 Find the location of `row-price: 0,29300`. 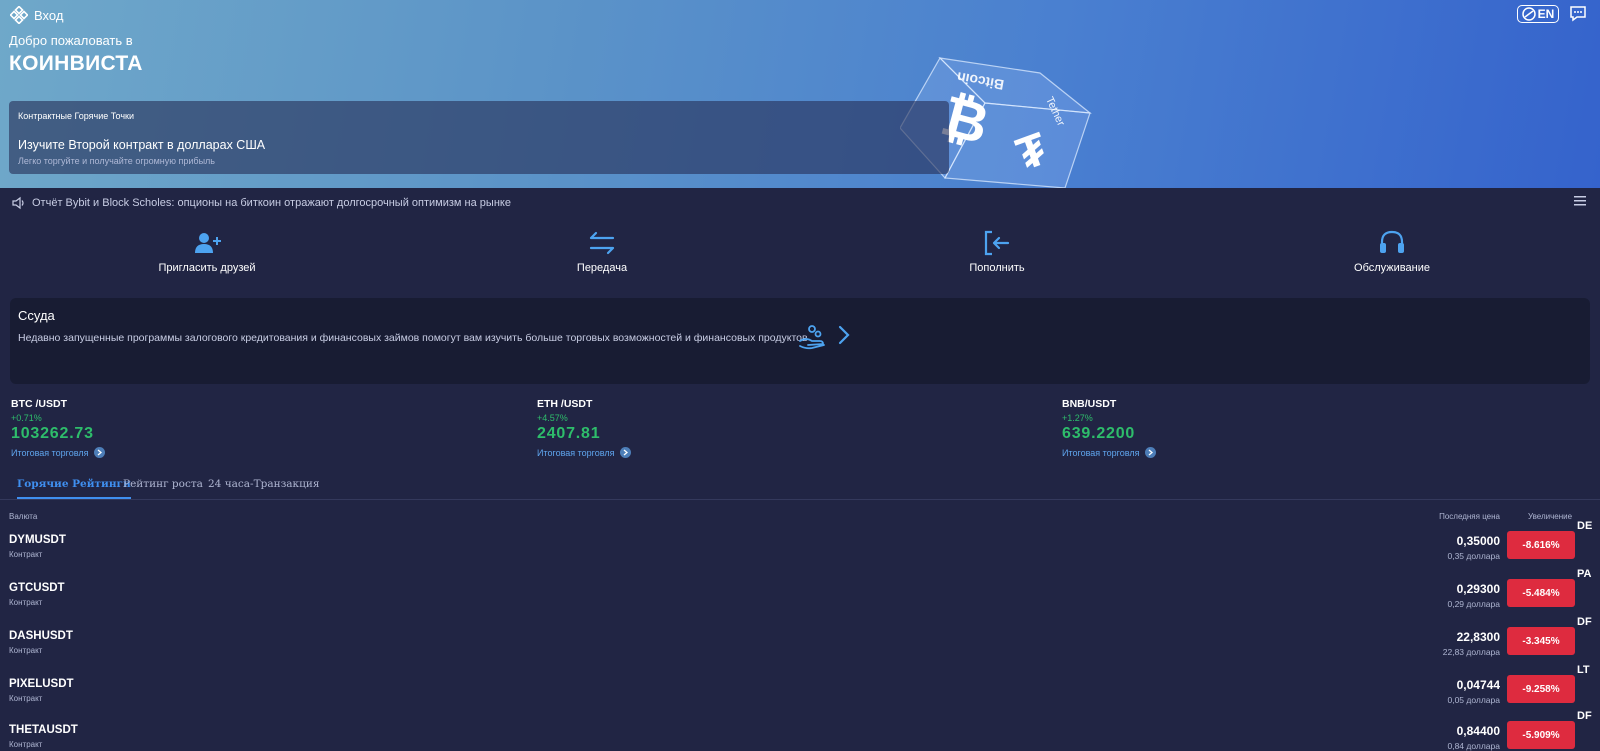

row-price: 0,29300 is located at coordinates (1478, 589).